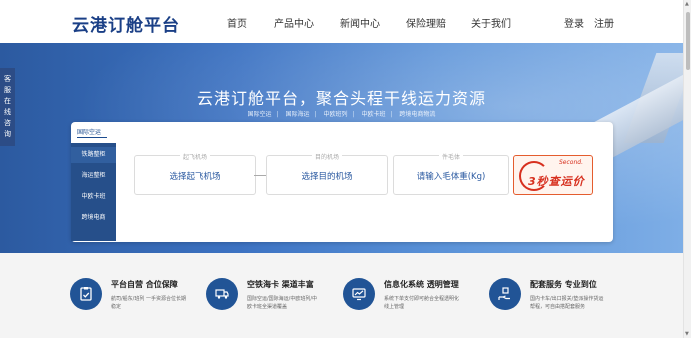 The height and width of the screenshot is (338, 691). I want to click on cs-char: 服, so click(7, 90).